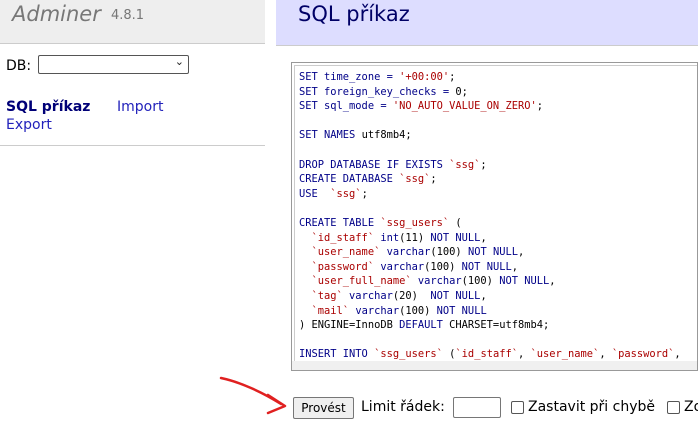 The width and height of the screenshot is (698, 424). Describe the element at coordinates (48, 107) in the screenshot. I see `menu-link-sql: SQL příkaz` at that location.